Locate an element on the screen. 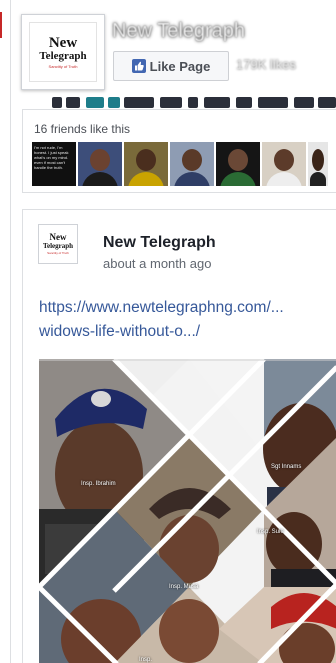 The width and height of the screenshot is (336, 663). photo-tag-label: Sgt Innams is located at coordinates (286, 467).